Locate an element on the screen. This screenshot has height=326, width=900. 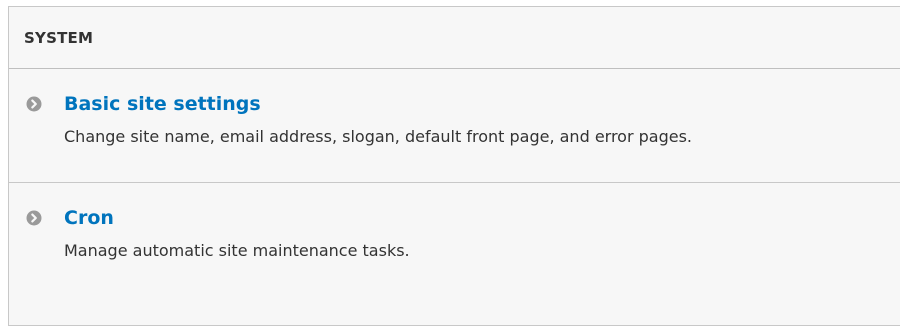
basic-site-settings-link: Basic site settings is located at coordinates (162, 104).